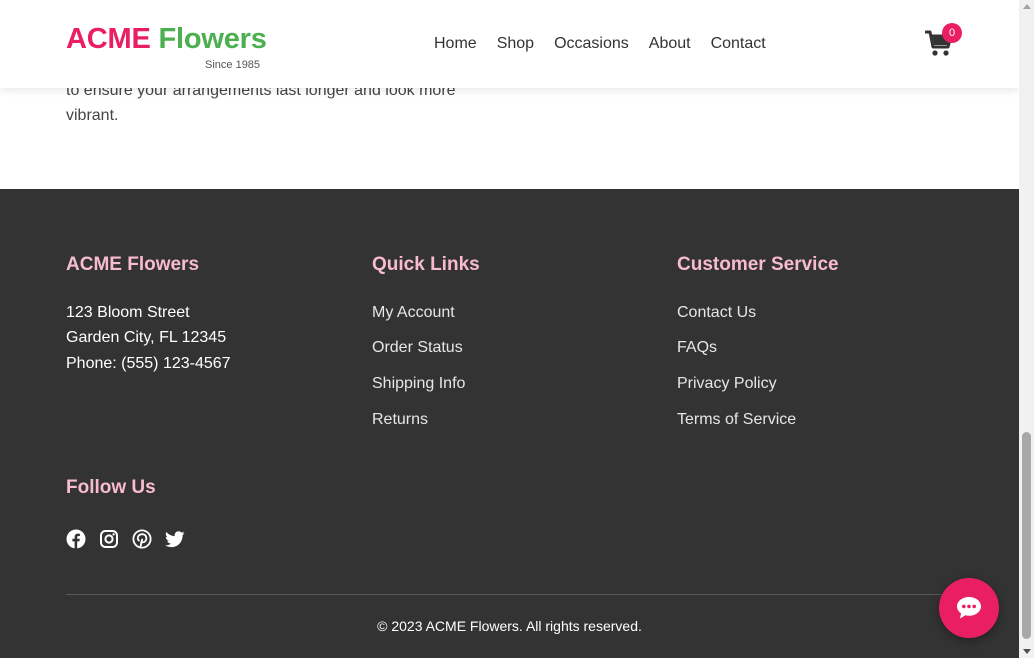 Image resolution: width=1034 pixels, height=658 pixels. I want to click on twitter-link, so click(175, 539).